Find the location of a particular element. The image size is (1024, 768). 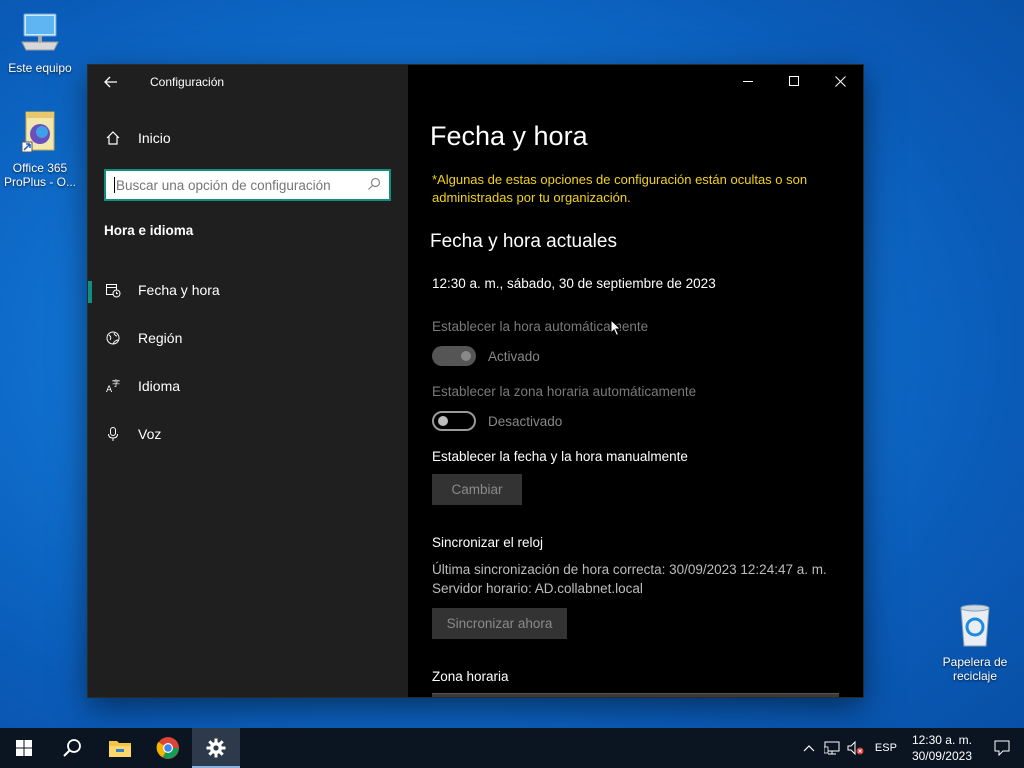

sidebar-item-language: A字 Idioma is located at coordinates (248, 386).